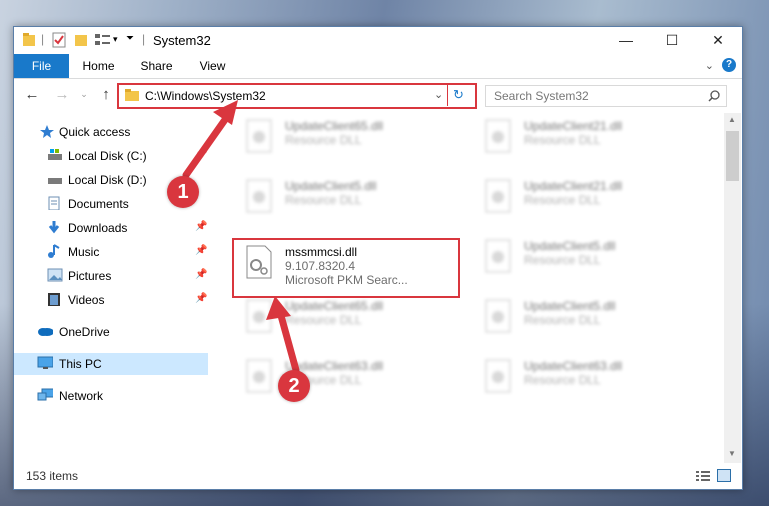 The image size is (769, 506). What do you see at coordinates (294, 386) in the screenshot?
I see `annotation-marker-2: 2` at bounding box center [294, 386].